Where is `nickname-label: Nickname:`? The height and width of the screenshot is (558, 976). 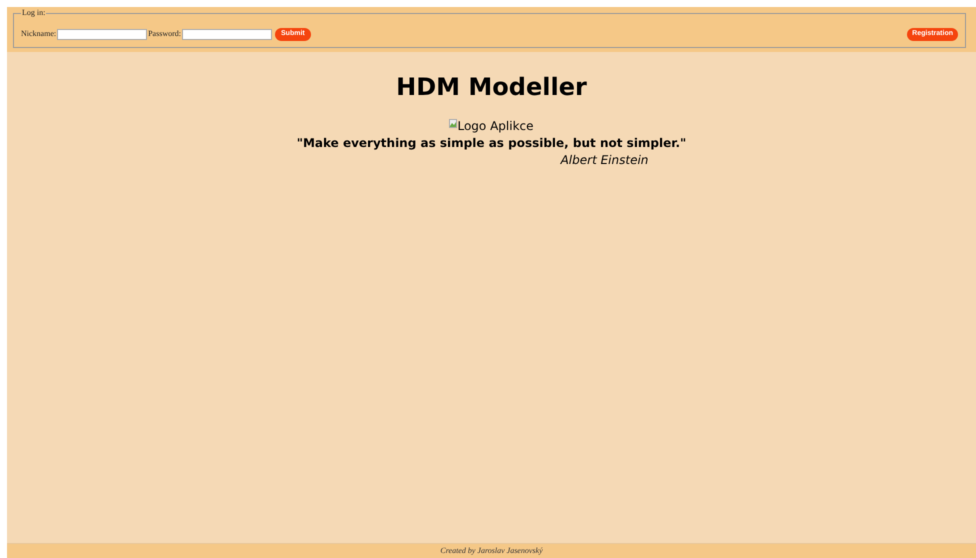 nickname-label: Nickname: is located at coordinates (38, 34).